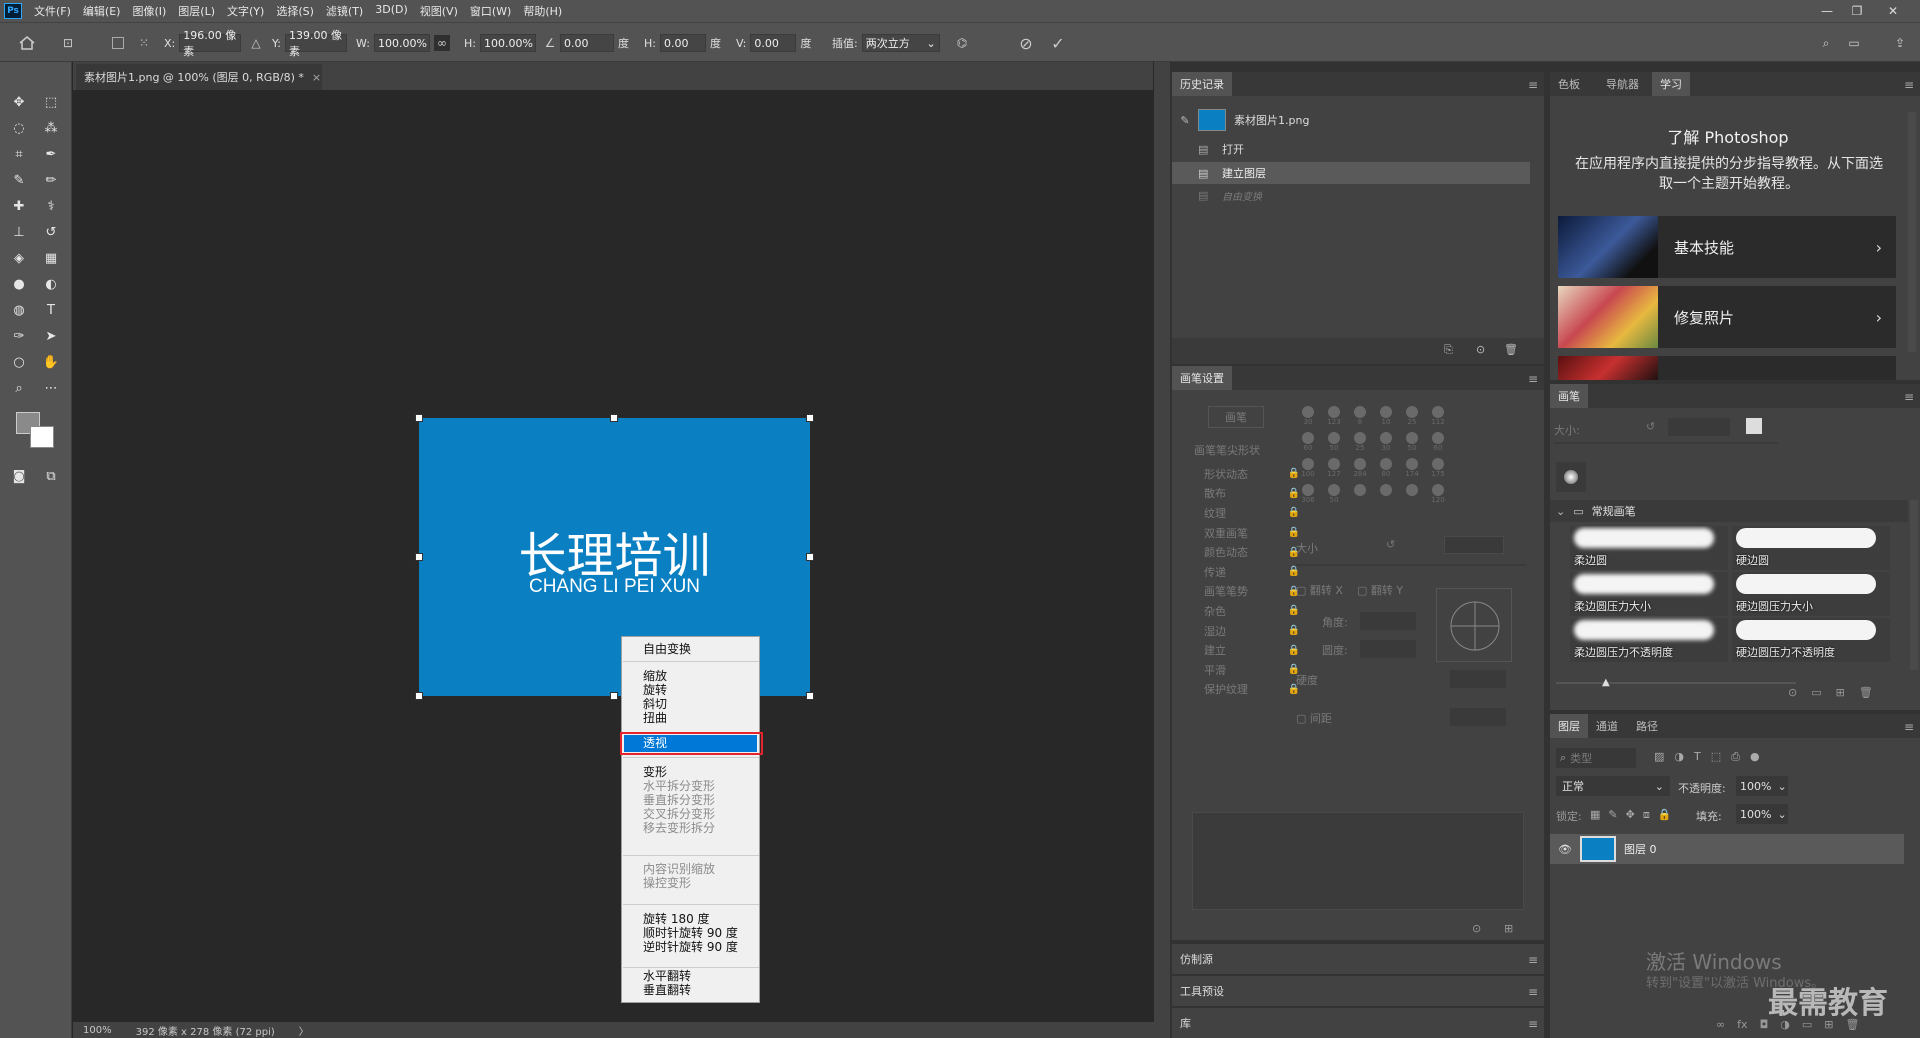 This screenshot has width=1920, height=1038. What do you see at coordinates (19, 258) in the screenshot?
I see `eraser-tool-icon: ◈` at bounding box center [19, 258].